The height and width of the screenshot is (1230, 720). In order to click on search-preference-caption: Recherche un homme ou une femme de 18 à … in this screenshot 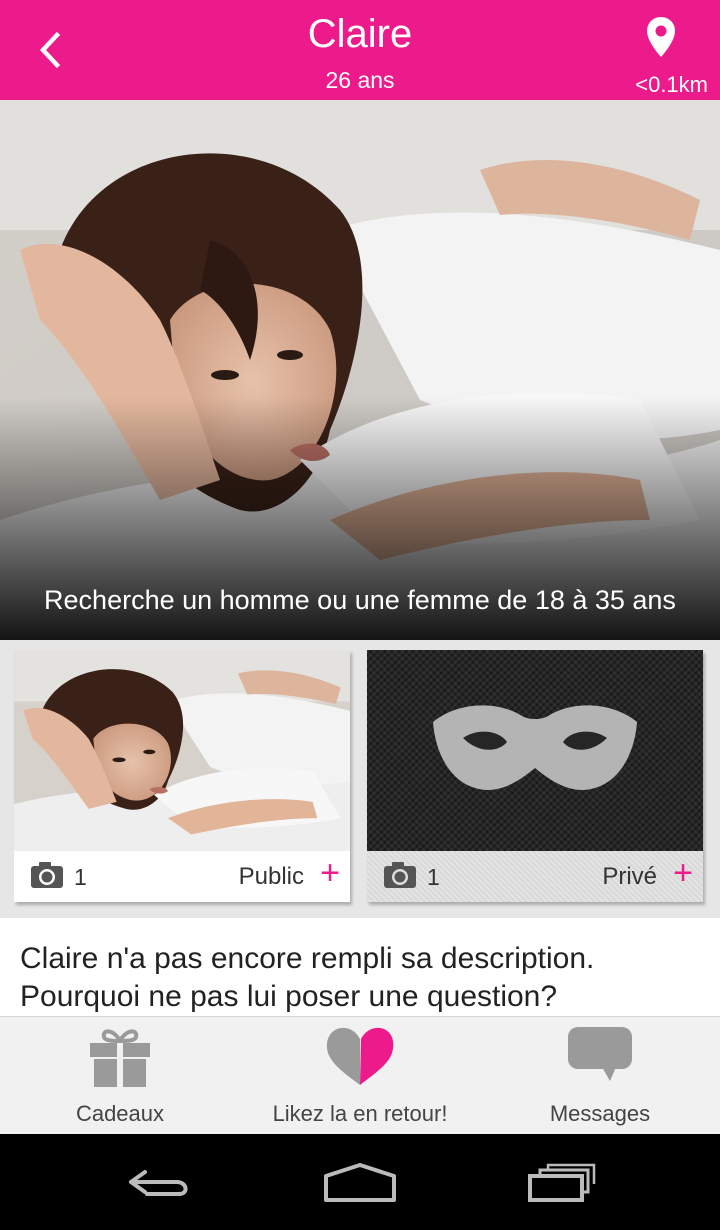, I will do `click(360, 600)`.